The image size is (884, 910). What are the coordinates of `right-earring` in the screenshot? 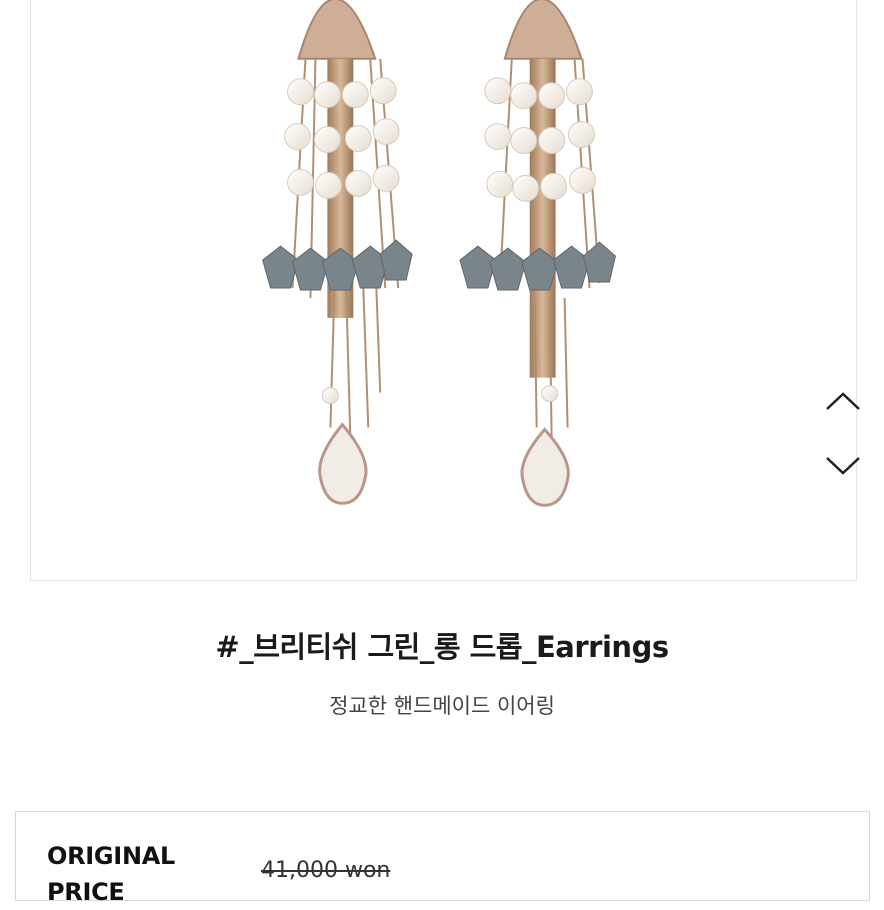 It's located at (537, 253).